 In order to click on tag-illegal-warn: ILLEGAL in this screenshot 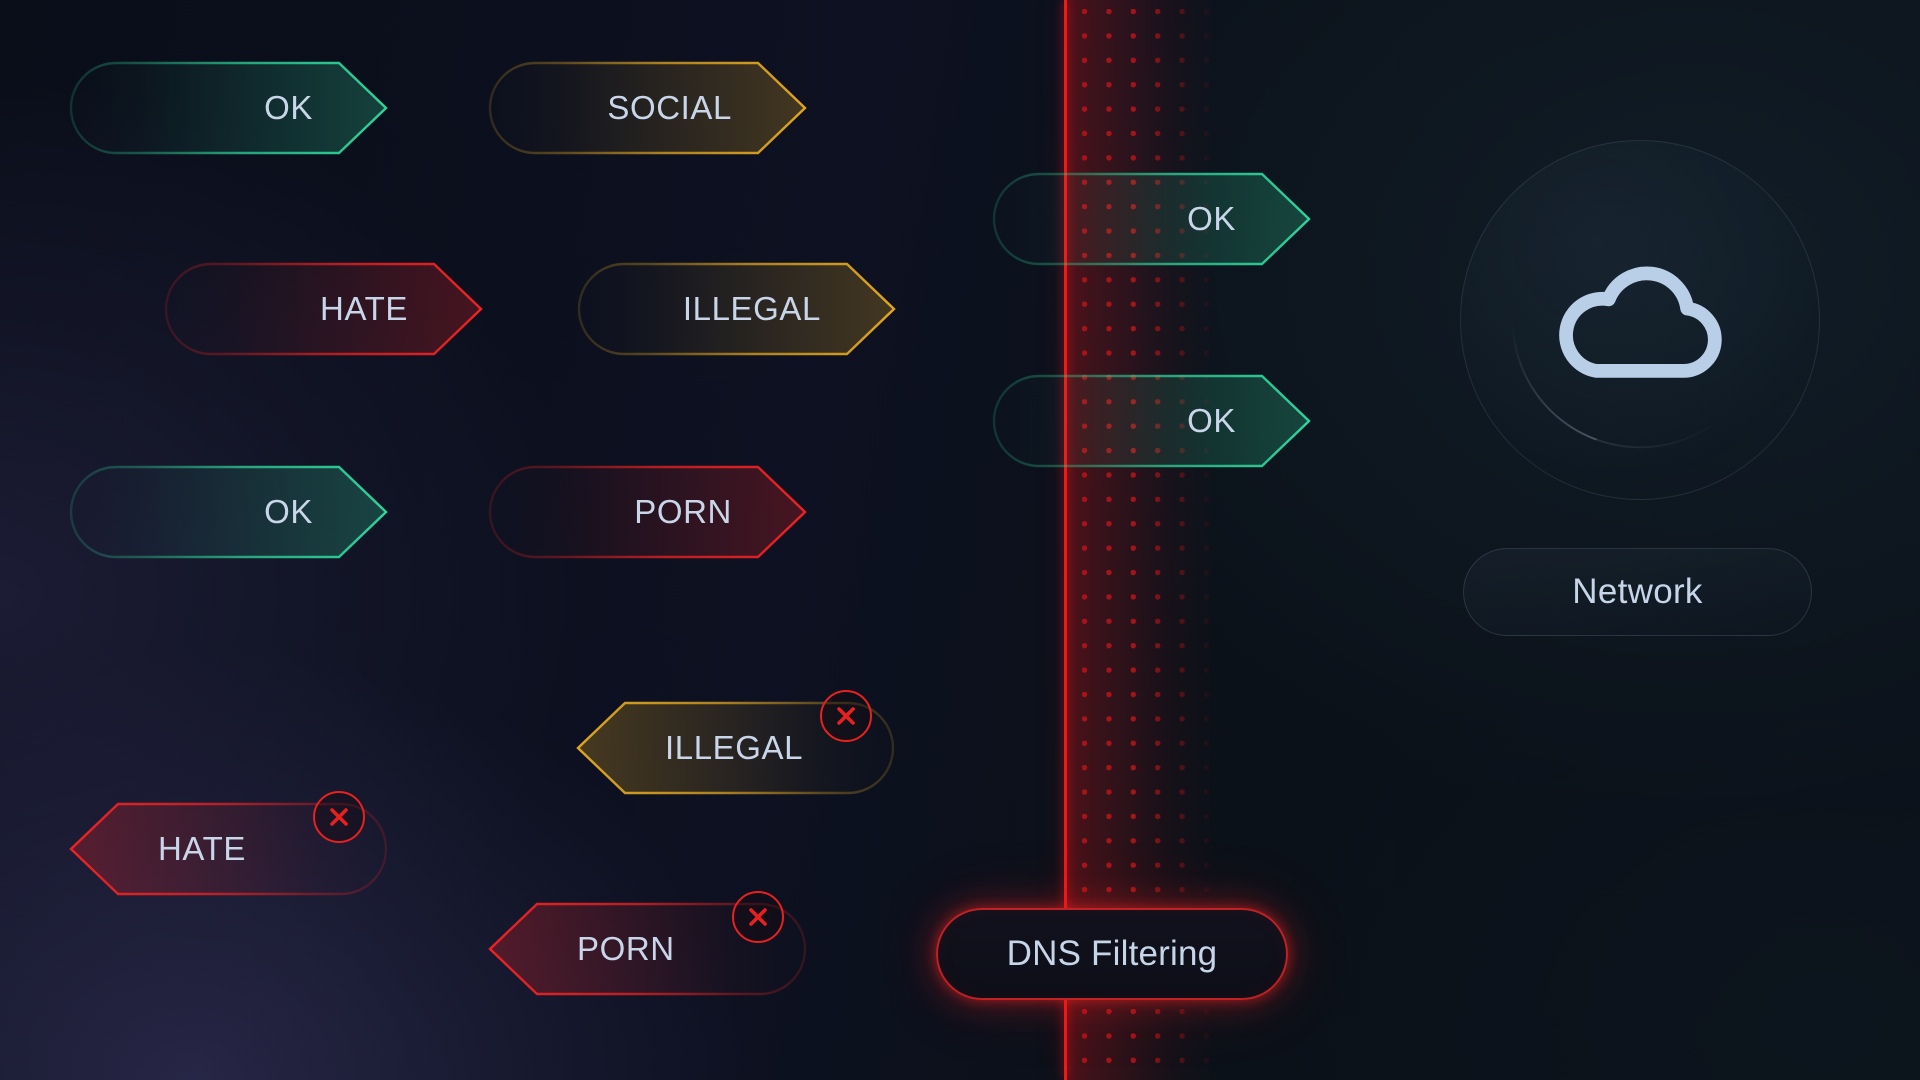, I will do `click(736, 309)`.